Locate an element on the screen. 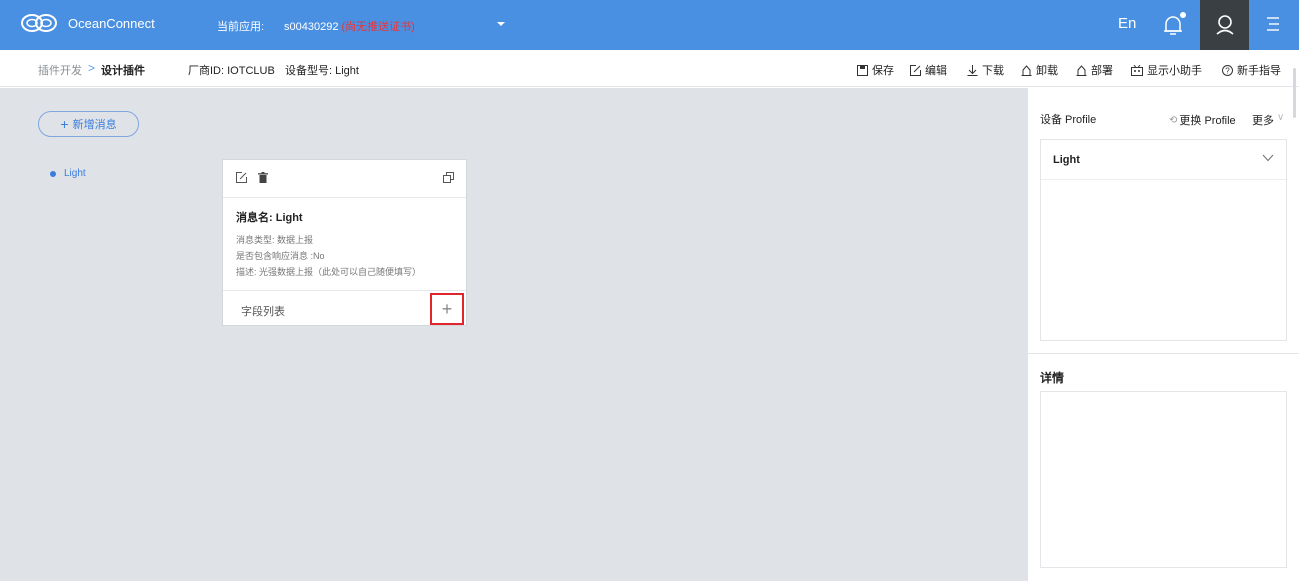  edit-button: 编辑 is located at coordinates (928, 70).